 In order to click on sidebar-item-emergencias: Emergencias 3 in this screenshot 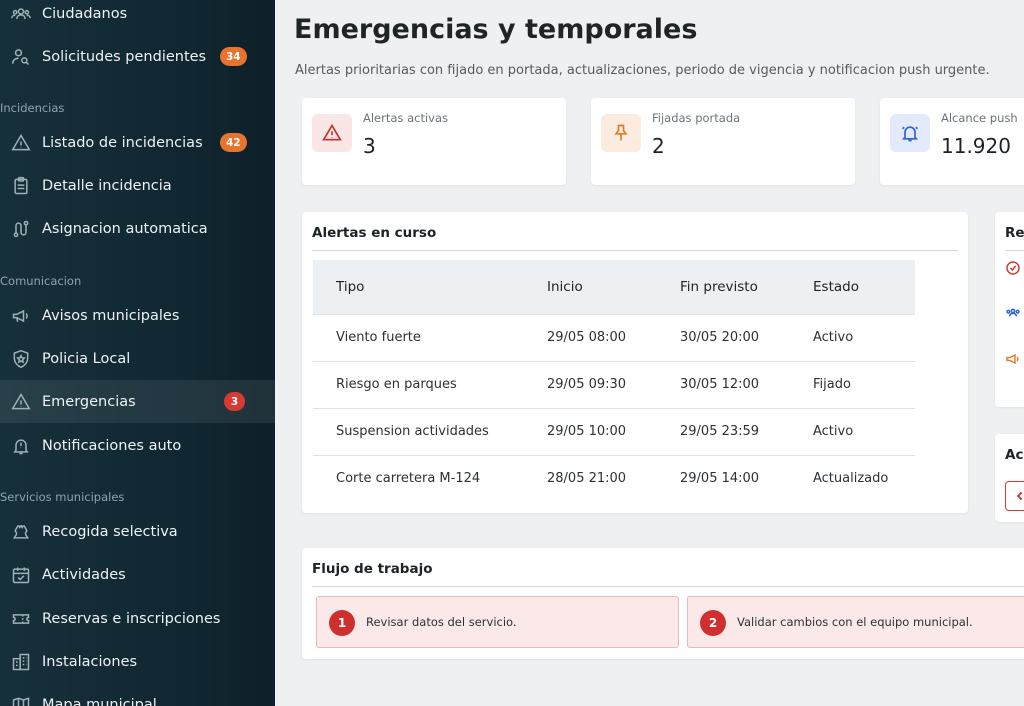, I will do `click(137, 401)`.